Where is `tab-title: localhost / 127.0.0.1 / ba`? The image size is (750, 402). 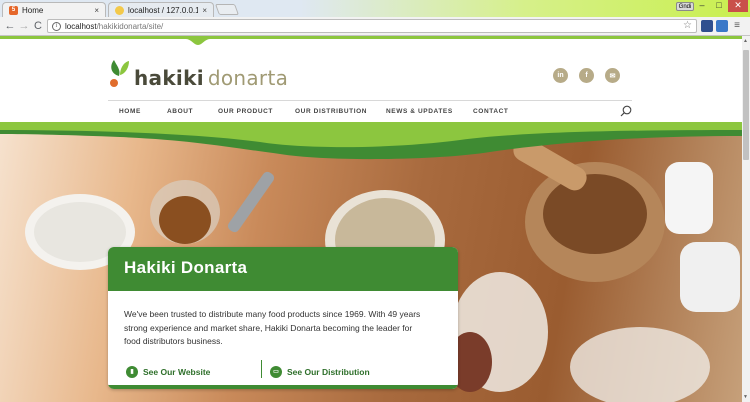
tab-title: localhost / 127.0.0.1 / ba is located at coordinates (163, 10).